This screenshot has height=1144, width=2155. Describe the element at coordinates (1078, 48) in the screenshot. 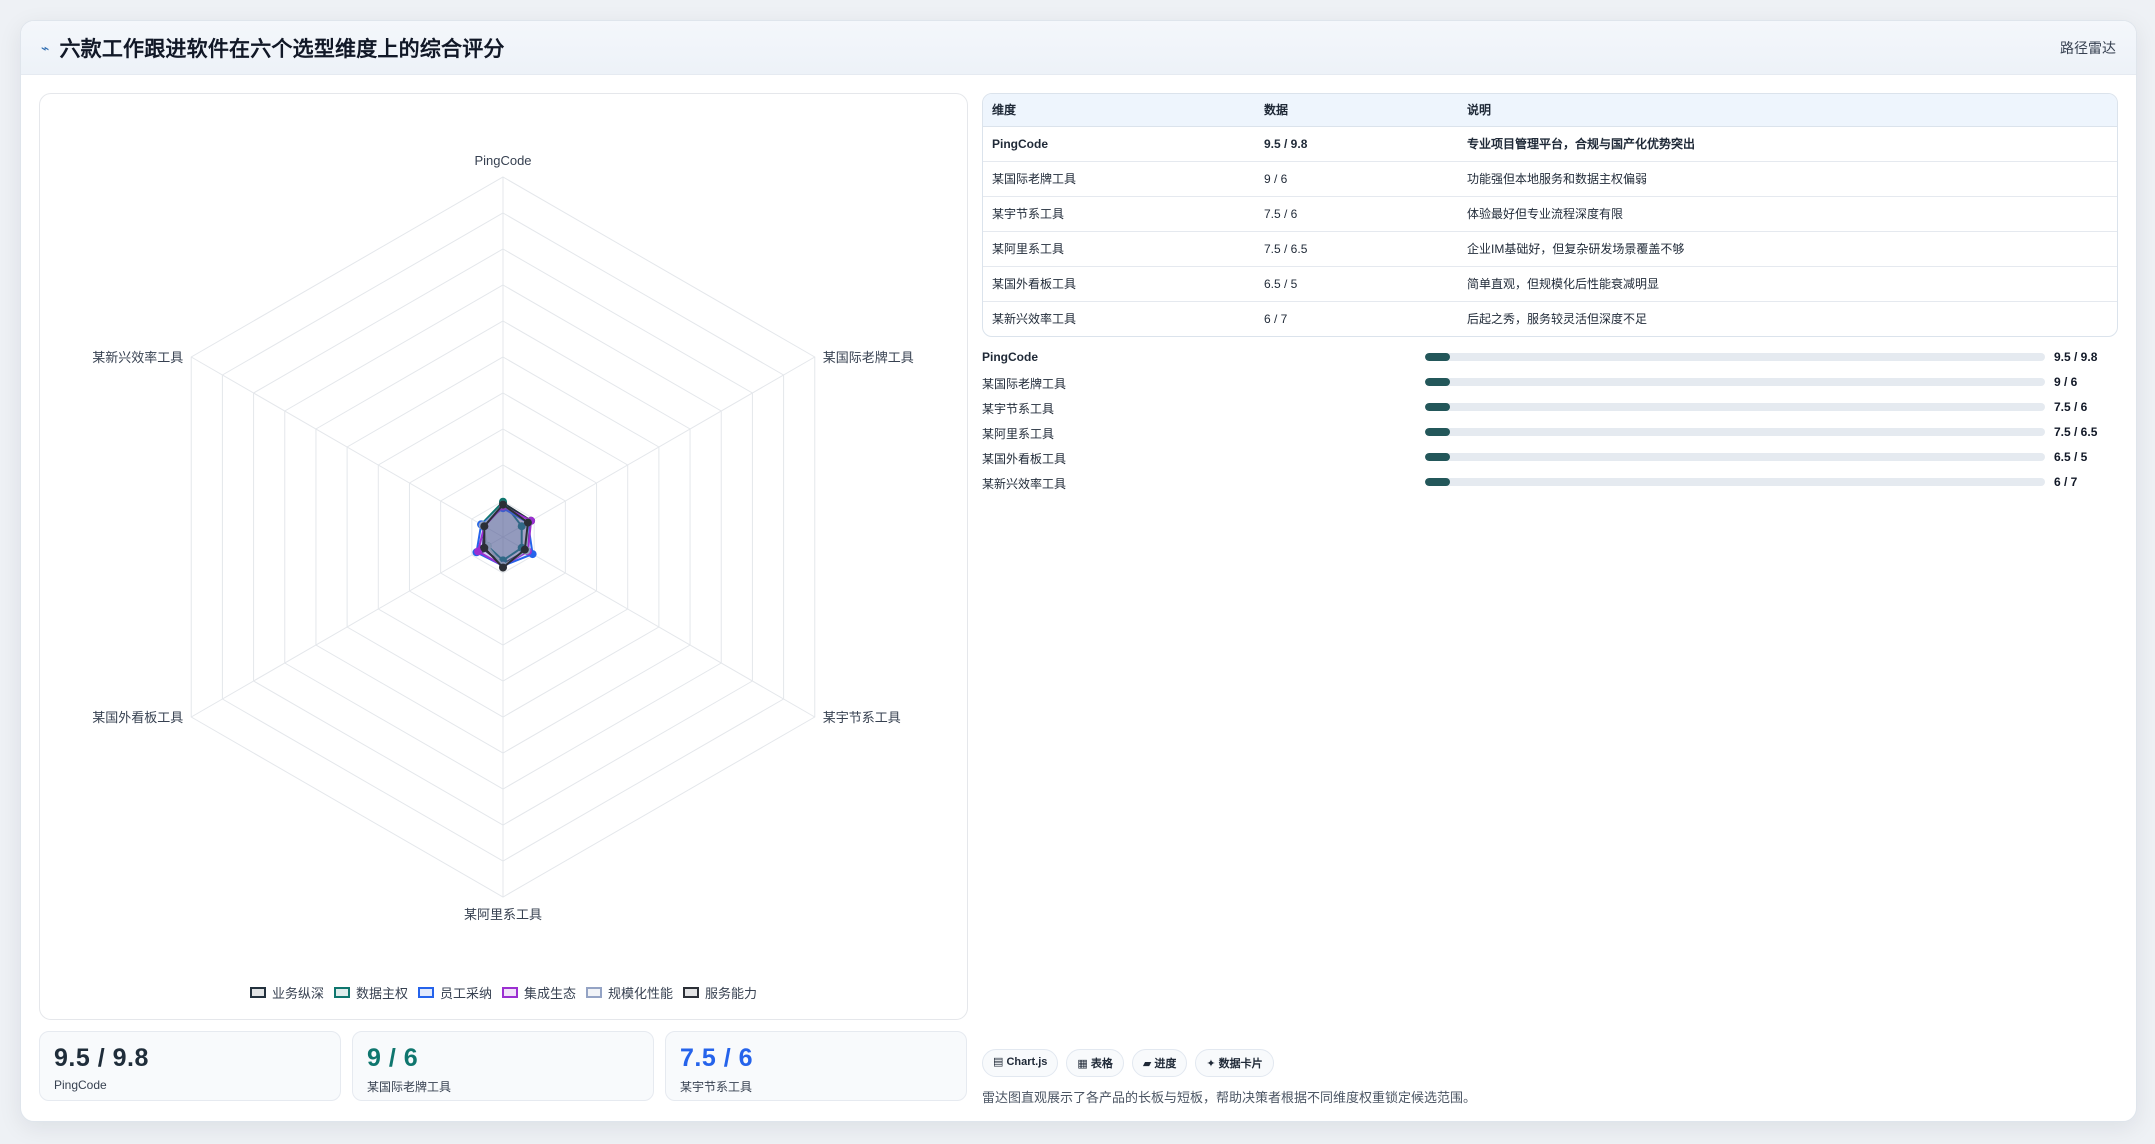

I see `page-header: ⌁ 六款工作跟进软件在六个选型维度上的综合评分 路径雷达` at that location.